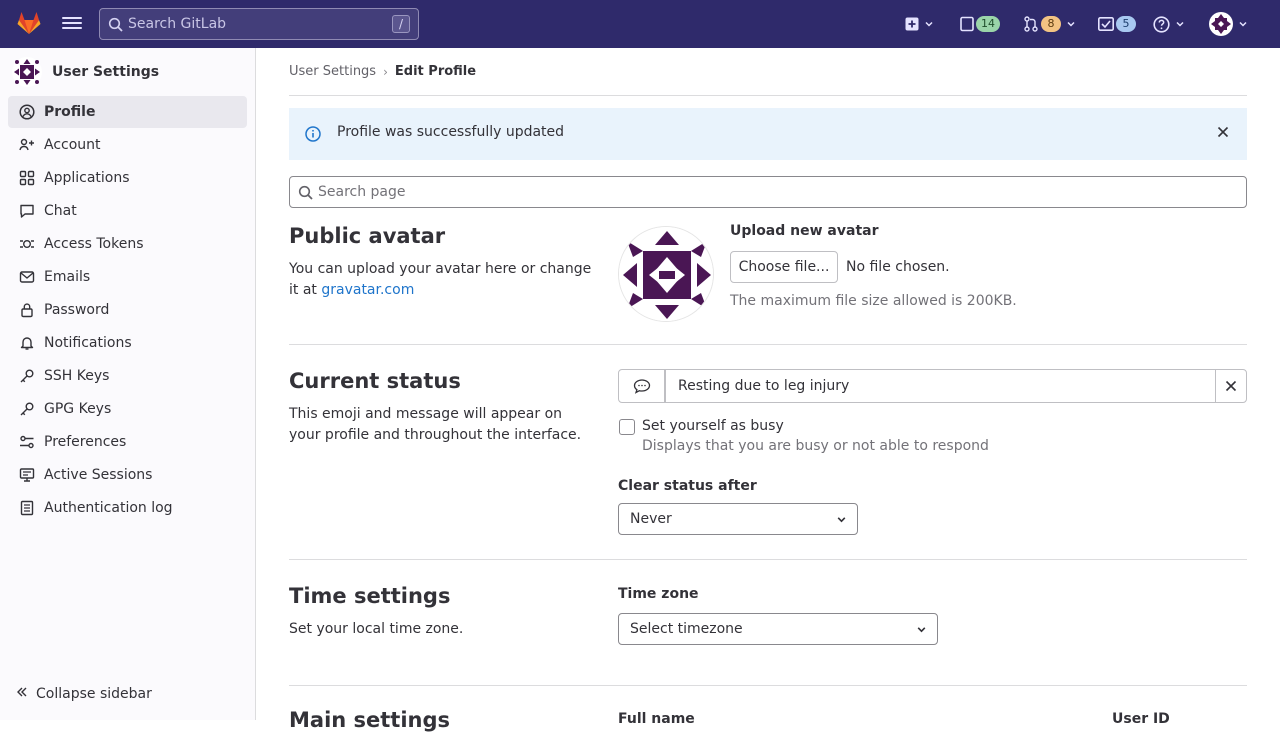  I want to click on timezone-select: Select timezone, so click(778, 629).